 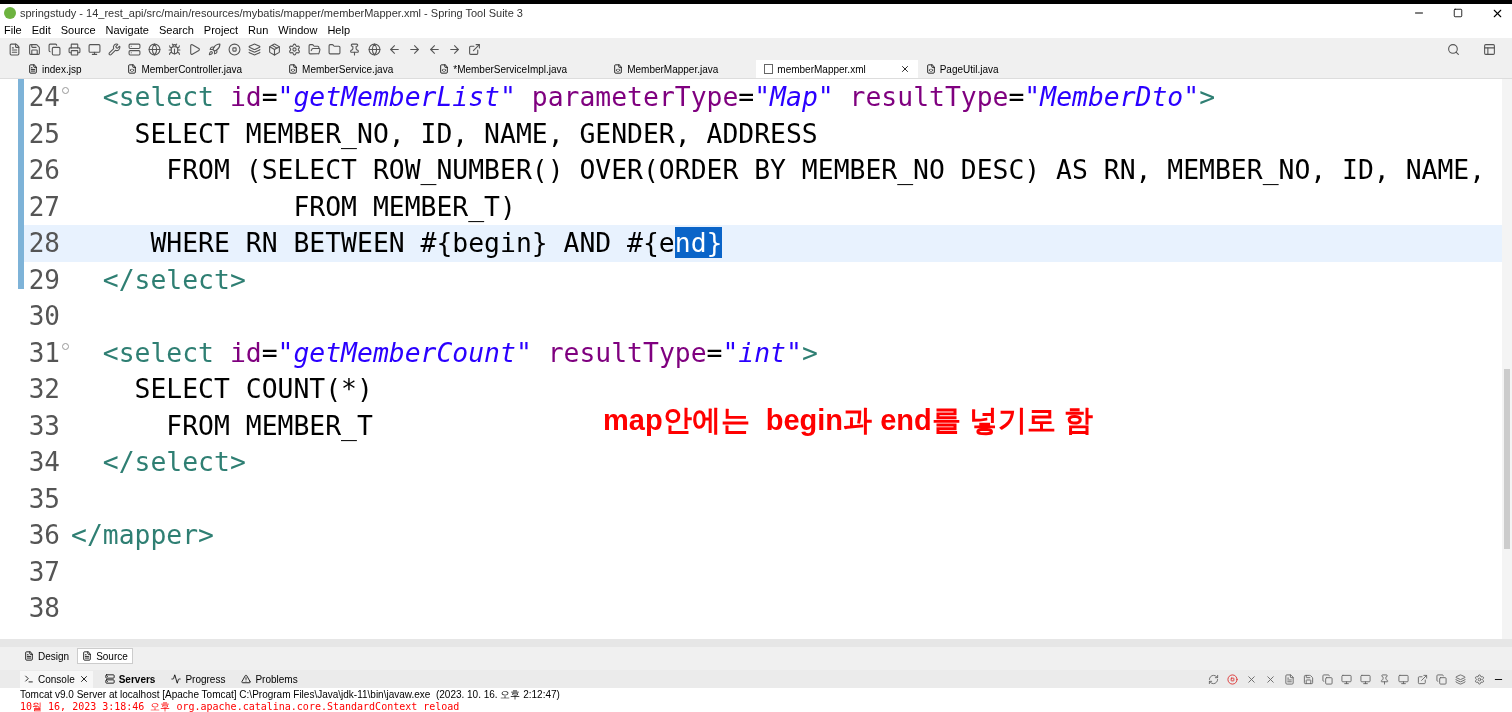 I want to click on line-number: 25, so click(x=44, y=133).